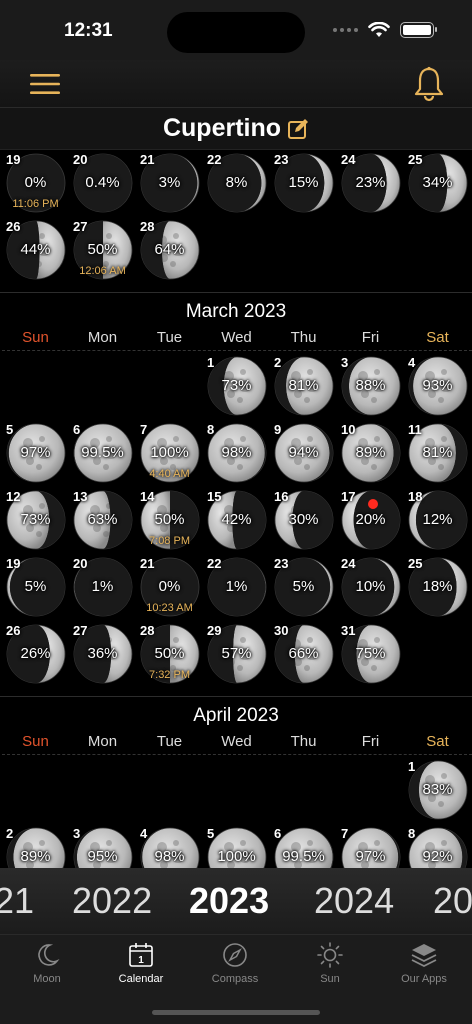 The height and width of the screenshot is (1024, 472). What do you see at coordinates (112, 901) in the screenshot?
I see `year-item: 2022` at bounding box center [112, 901].